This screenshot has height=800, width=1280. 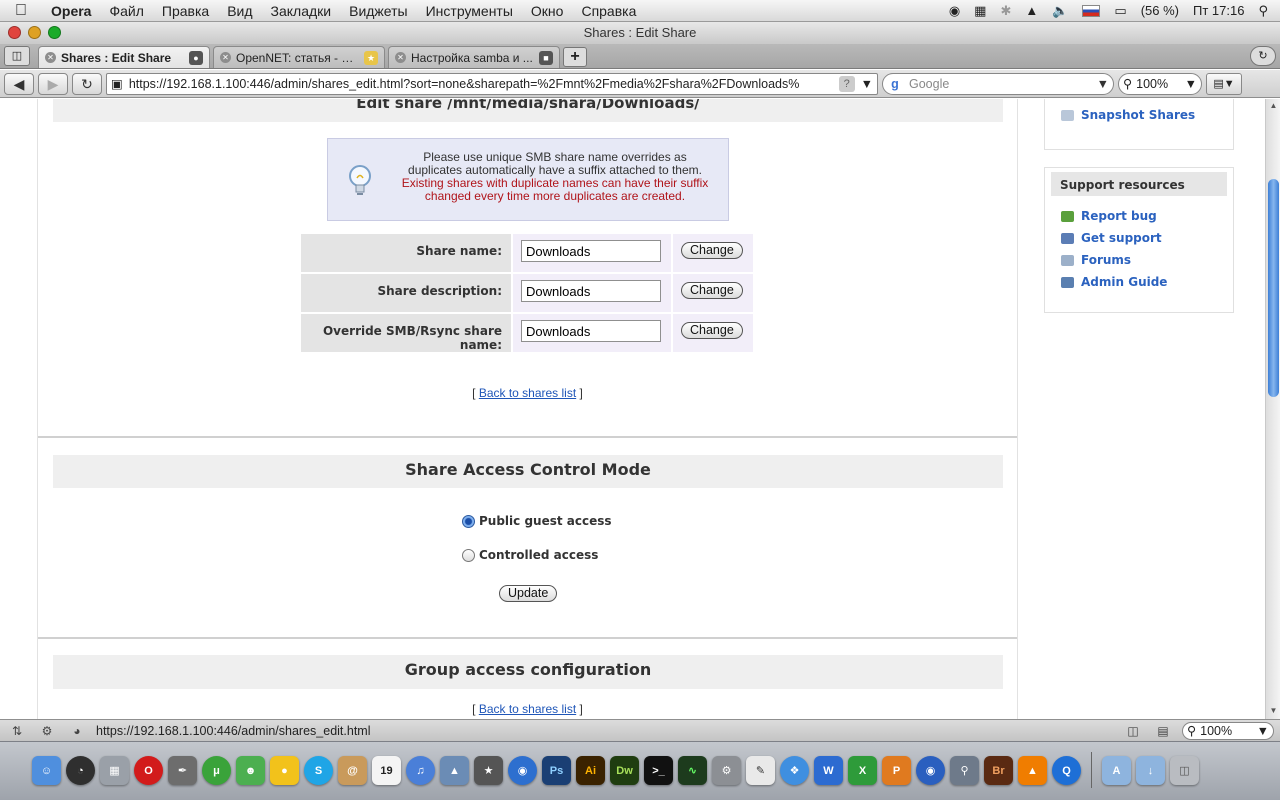 What do you see at coordinates (352, 770) in the screenshot?
I see `addressbook-icon: @` at bounding box center [352, 770].